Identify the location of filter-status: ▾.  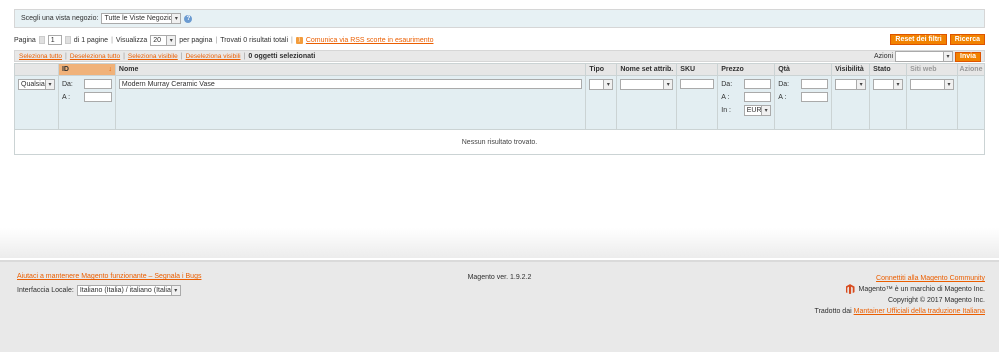
(889, 102).